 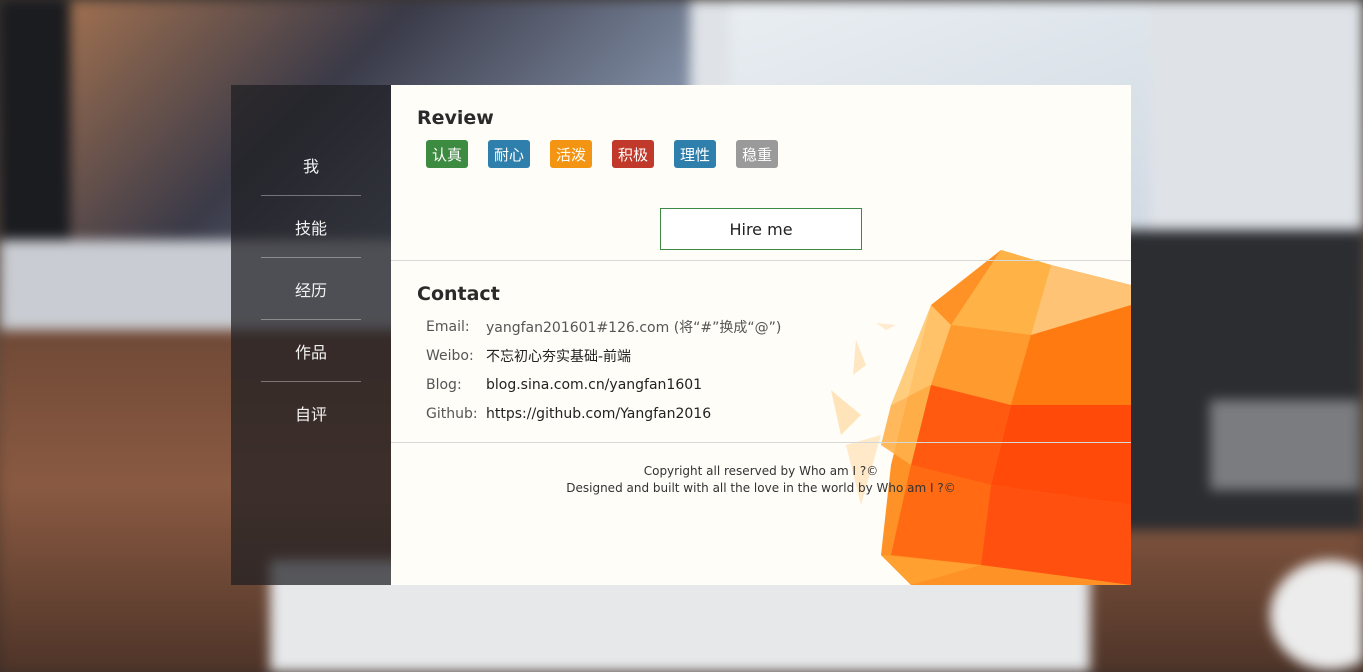 I want to click on review-tag: 理性, so click(x=695, y=154).